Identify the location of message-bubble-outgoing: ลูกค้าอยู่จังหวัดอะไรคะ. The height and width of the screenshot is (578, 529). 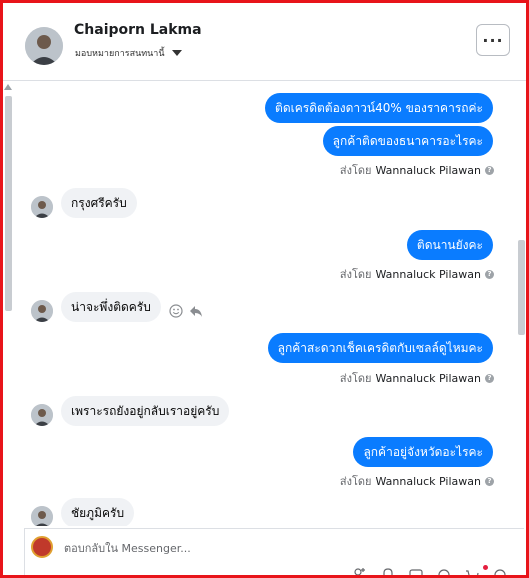
(423, 452).